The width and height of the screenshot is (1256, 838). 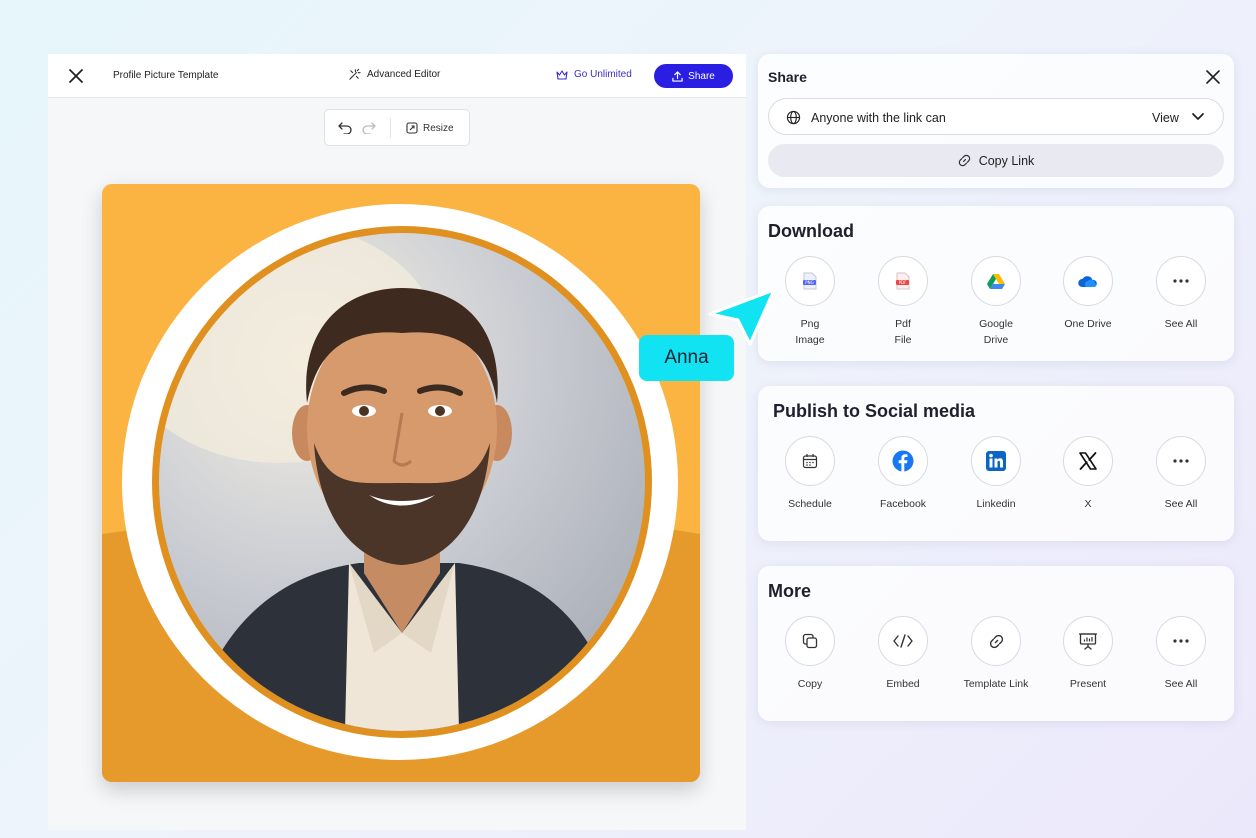 I want to click on more-see-all-label: See All, so click(x=1181, y=684).